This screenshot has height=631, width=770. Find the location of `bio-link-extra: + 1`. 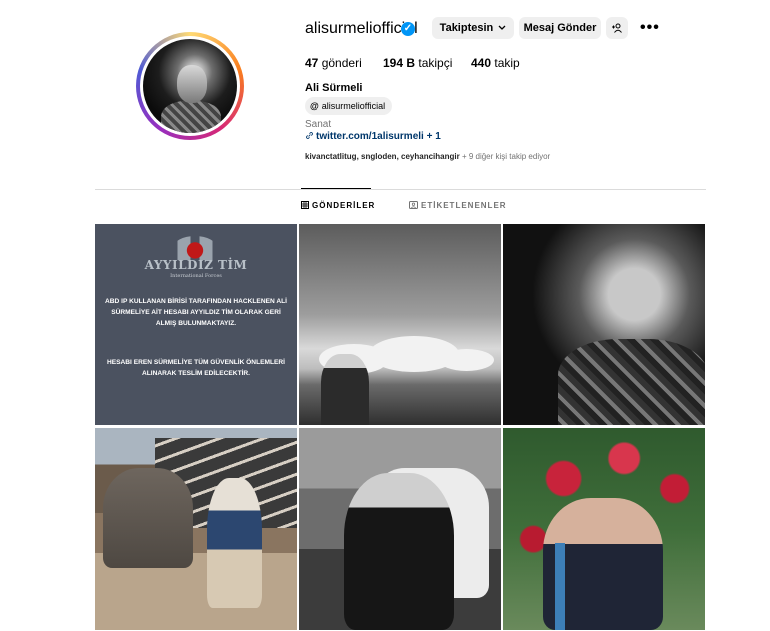

bio-link-extra: + 1 is located at coordinates (433, 136).